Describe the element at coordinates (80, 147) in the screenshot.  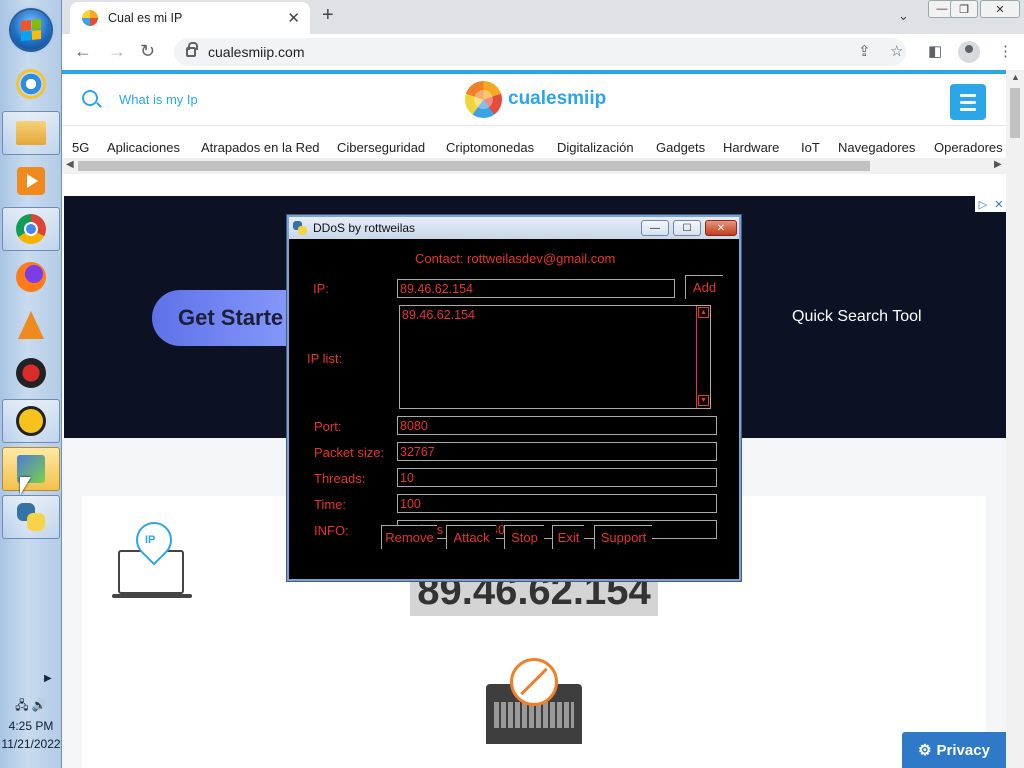
I see `category-link: 5G` at that location.